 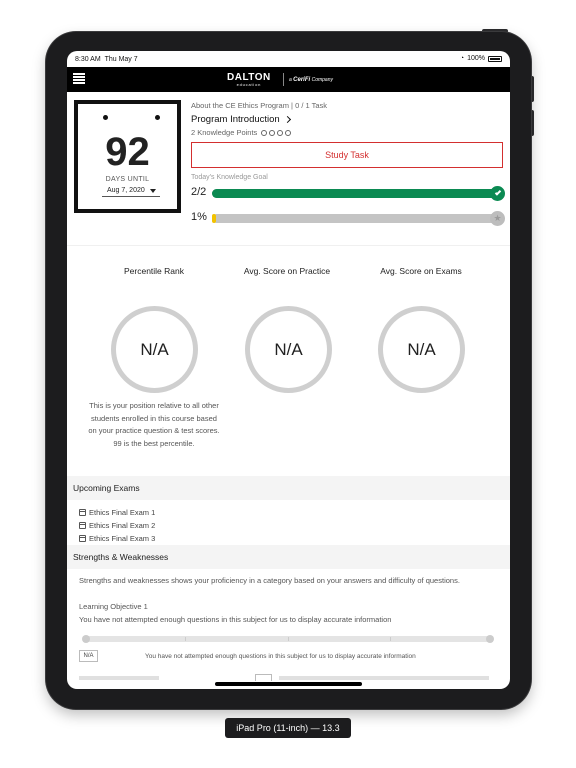 I want to click on days-count: 92, so click(x=127, y=152).